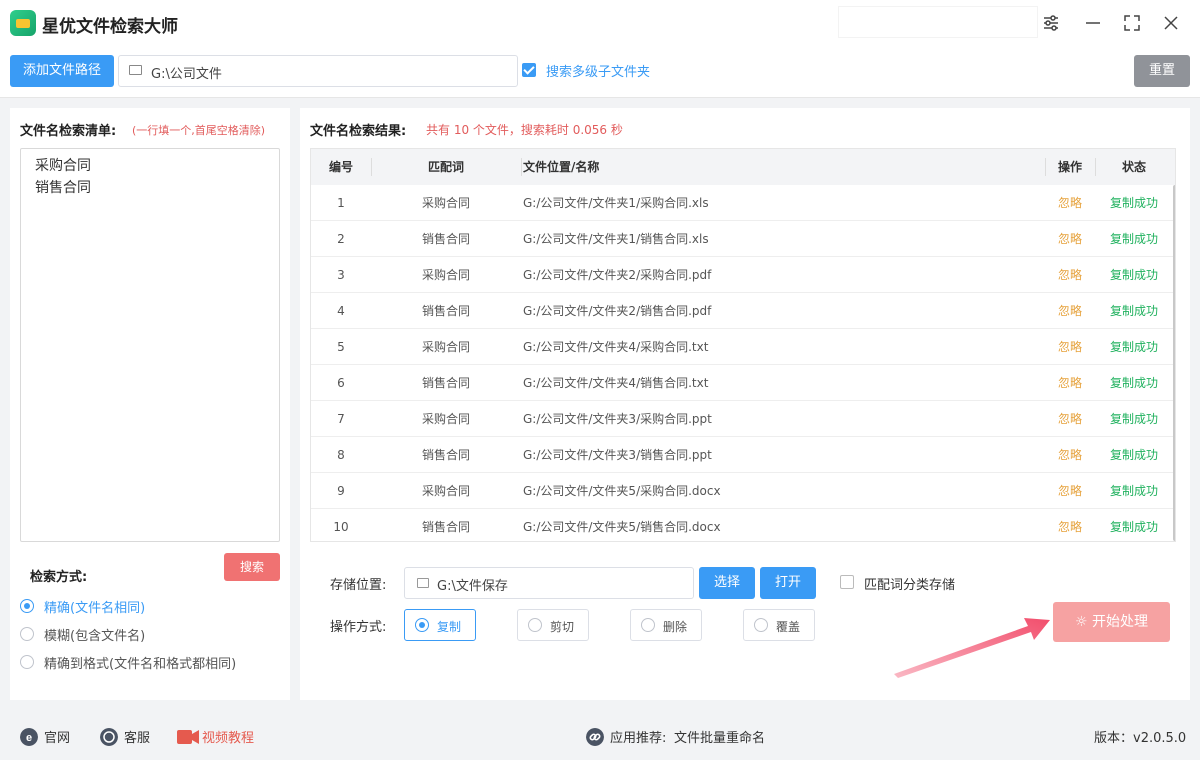 The height and width of the screenshot is (760, 1200). Describe the element at coordinates (742, 455) in the screenshot. I see `table-row: 8 销售合同 G:/公司文件/文件夹3/销售合同.ppt 忽略 复制成功` at that location.